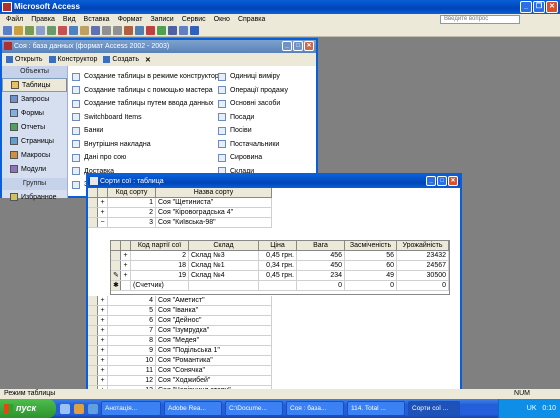 Image resolution: width=560 pixels, height=418 pixels. Describe the element at coordinates (116, 245) in the screenshot. I see `sub-select-all` at that location.